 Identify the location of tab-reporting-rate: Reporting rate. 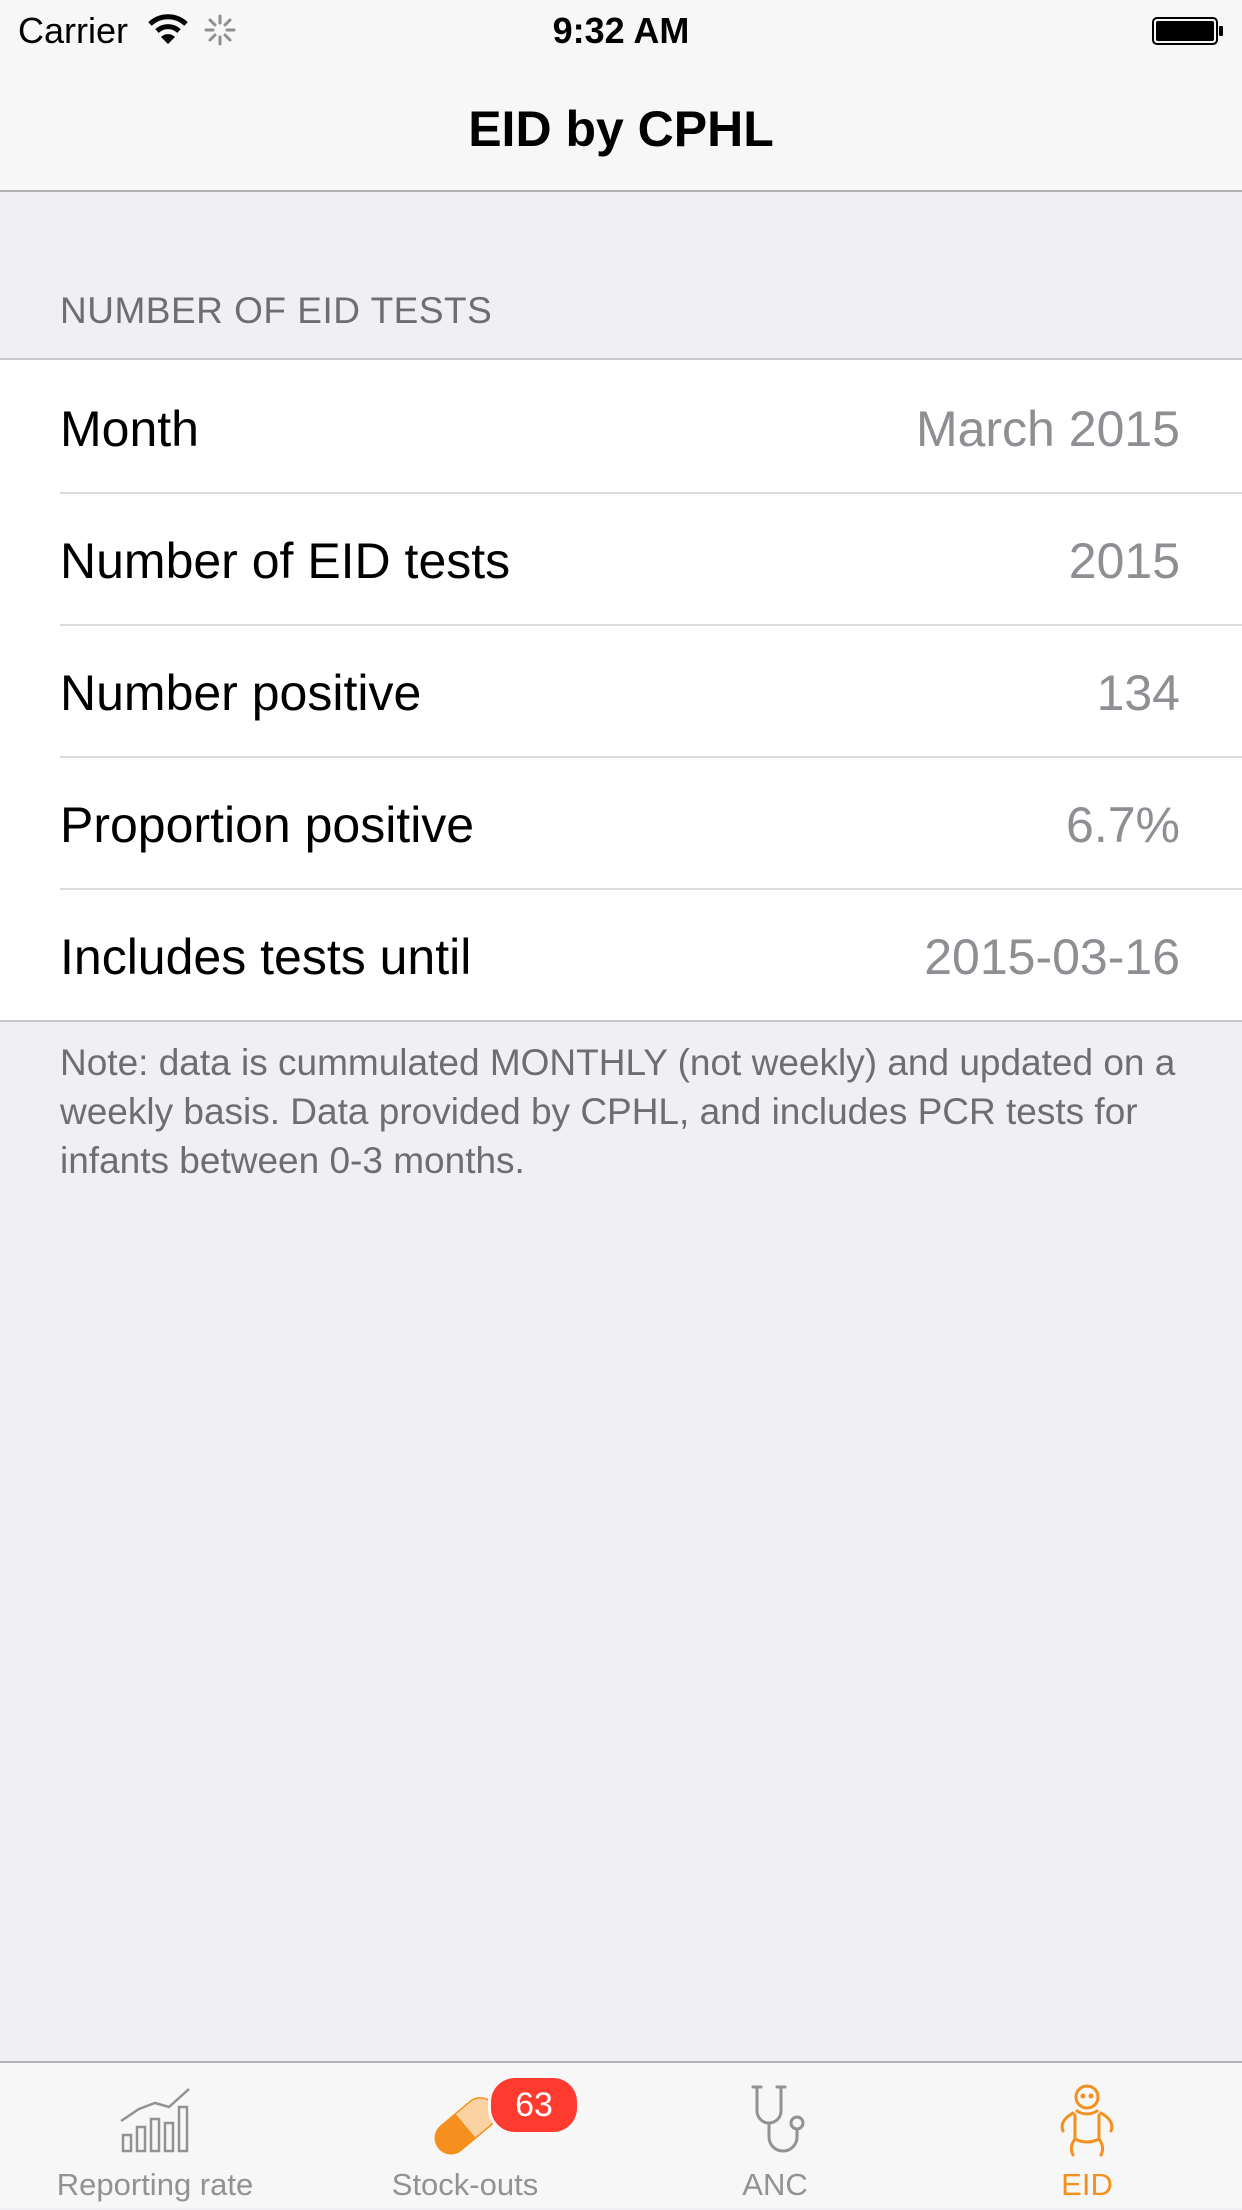
(155, 2136).